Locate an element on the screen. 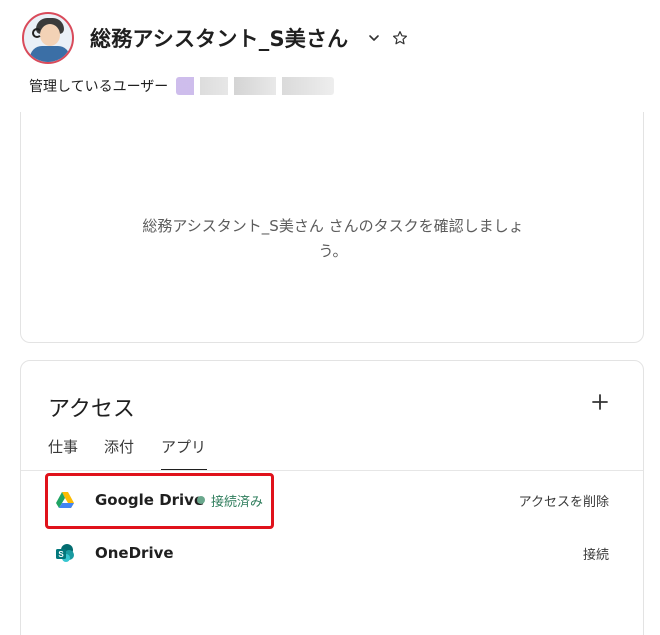 The image size is (660, 635). access-tabs: 仕事 添付 アプリ is located at coordinates (127, 454).